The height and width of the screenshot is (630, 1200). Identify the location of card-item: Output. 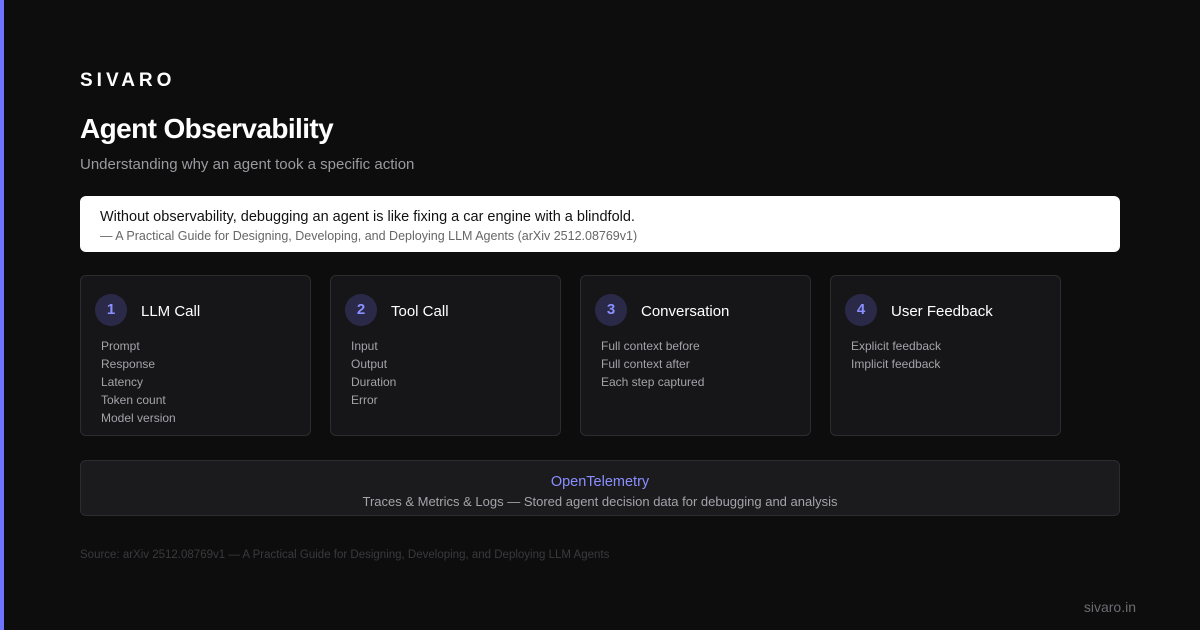
(369, 364).